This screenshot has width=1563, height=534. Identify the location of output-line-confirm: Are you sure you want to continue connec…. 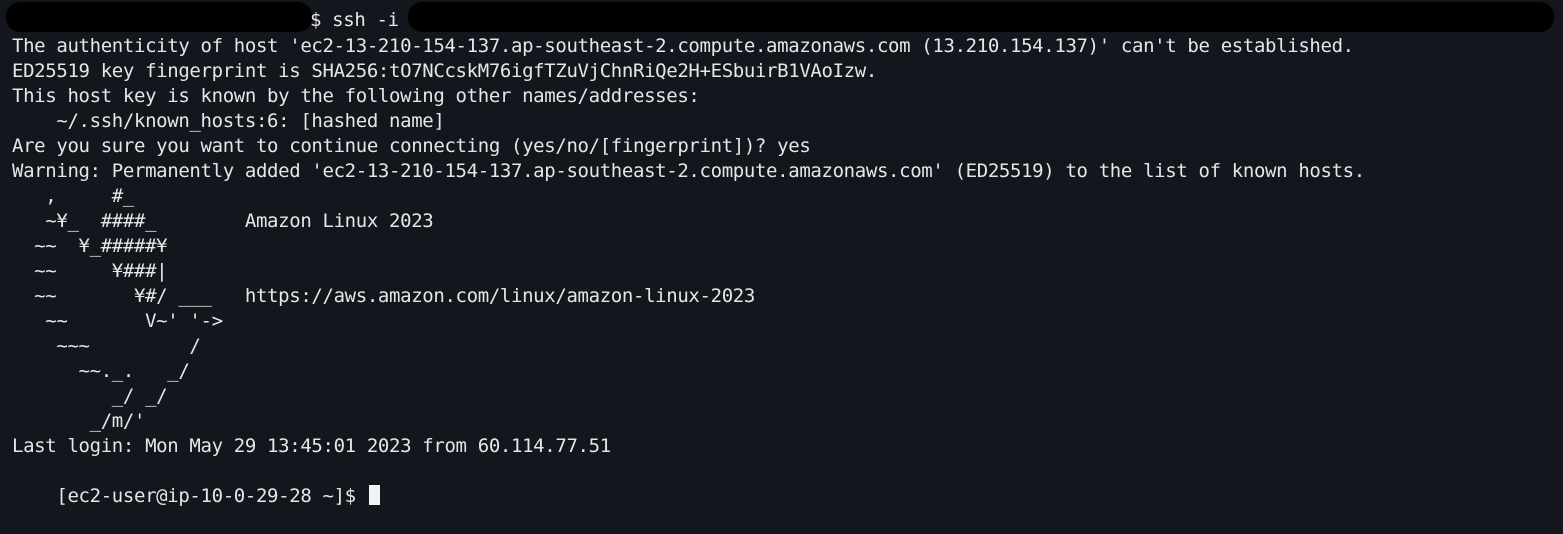
(411, 146).